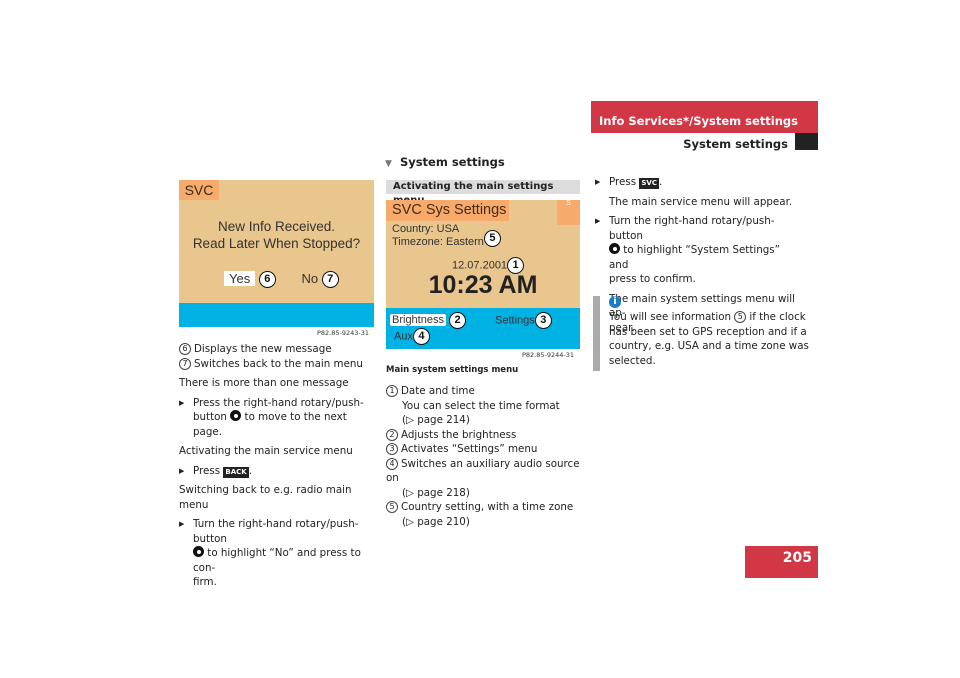 This screenshot has height=678, width=960. Describe the element at coordinates (488, 391) in the screenshot. I see `legend-item: 1 Date and time` at that location.